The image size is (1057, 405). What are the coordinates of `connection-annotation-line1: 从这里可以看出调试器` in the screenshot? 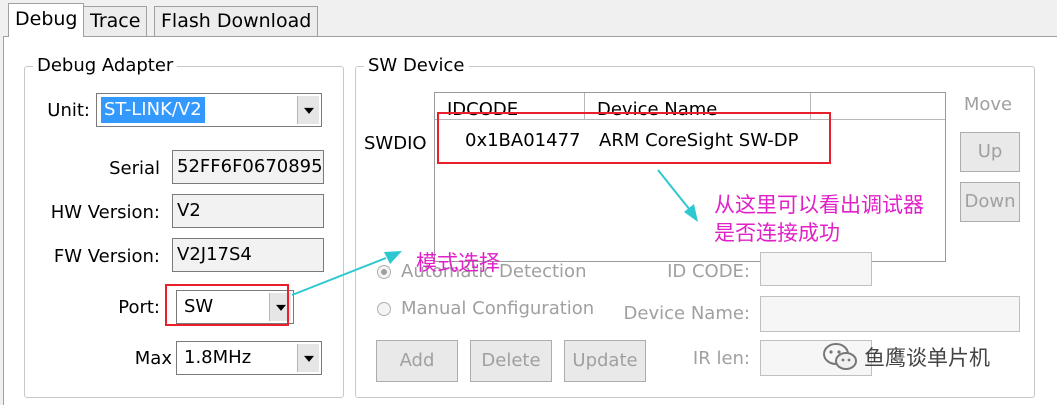 It's located at (819, 205).